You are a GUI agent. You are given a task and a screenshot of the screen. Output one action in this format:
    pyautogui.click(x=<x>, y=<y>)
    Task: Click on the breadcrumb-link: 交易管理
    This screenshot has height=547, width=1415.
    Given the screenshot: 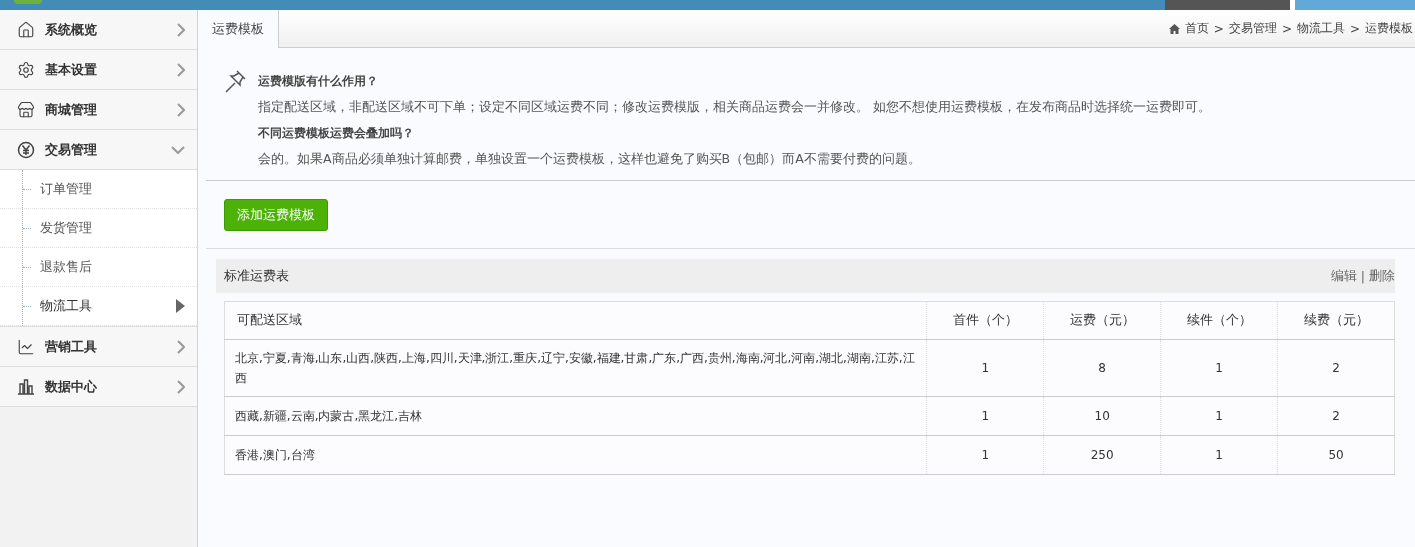 What is the action you would take?
    pyautogui.click(x=1252, y=28)
    